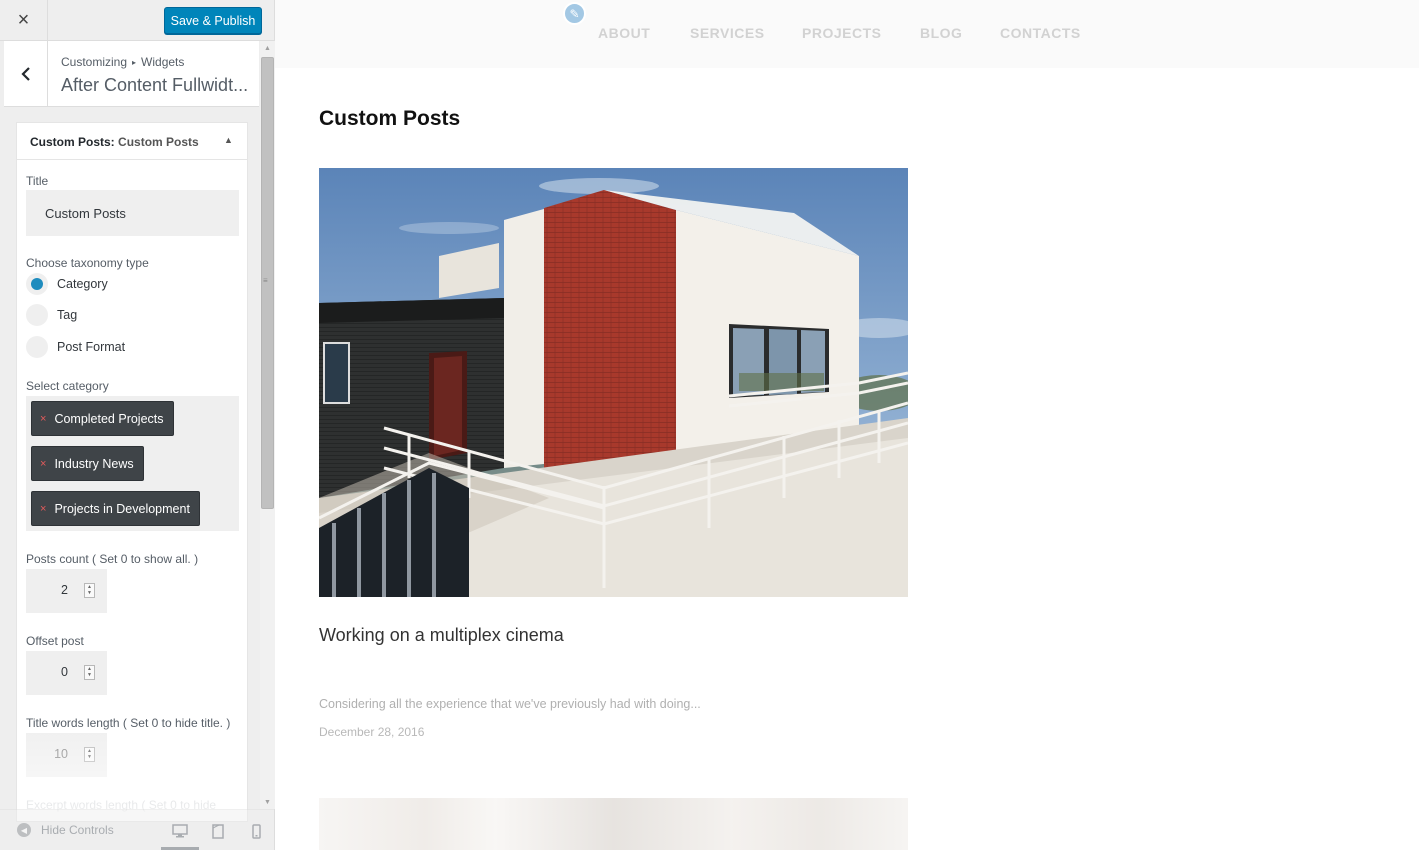 The image size is (1419, 850). I want to click on edit-pencil-icon: ✎, so click(574, 13).